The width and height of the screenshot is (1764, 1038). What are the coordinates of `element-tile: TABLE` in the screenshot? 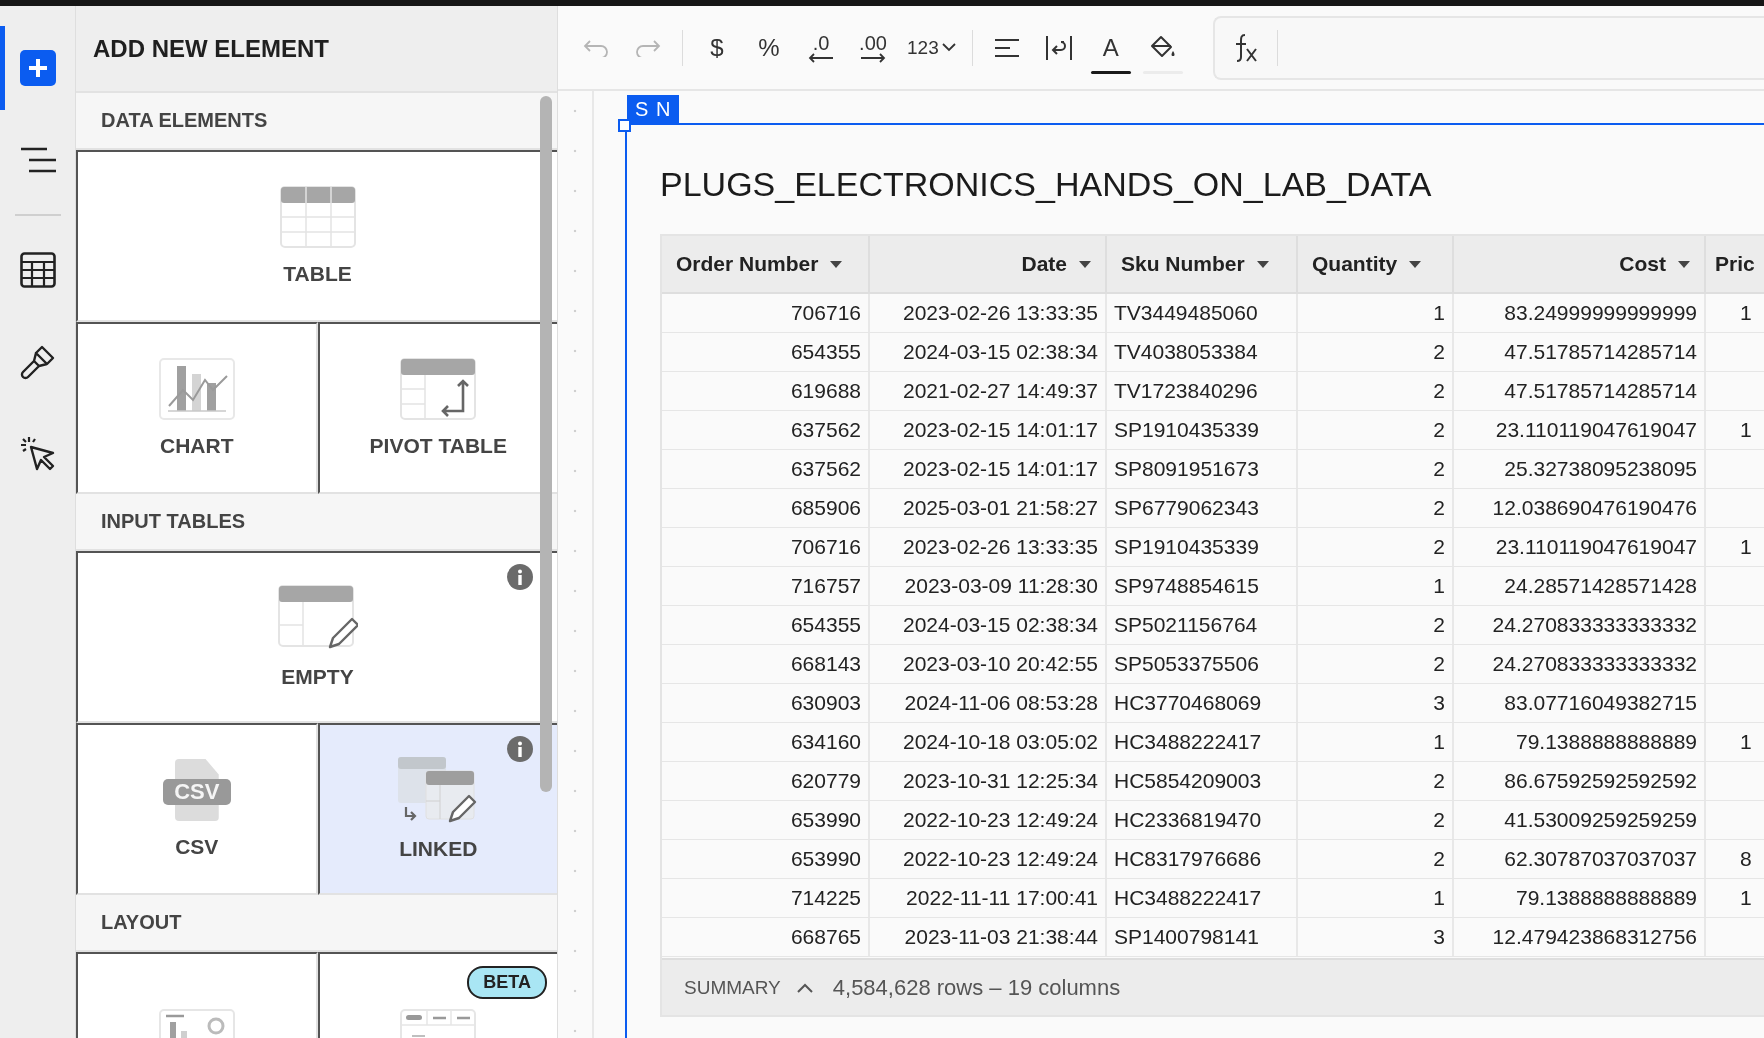 It's located at (316, 236).